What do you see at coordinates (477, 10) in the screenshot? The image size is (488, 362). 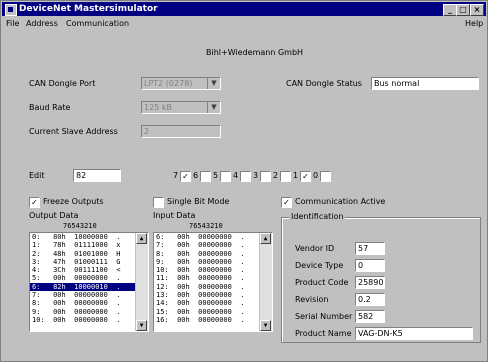 I see `close-icon: ×` at bounding box center [477, 10].